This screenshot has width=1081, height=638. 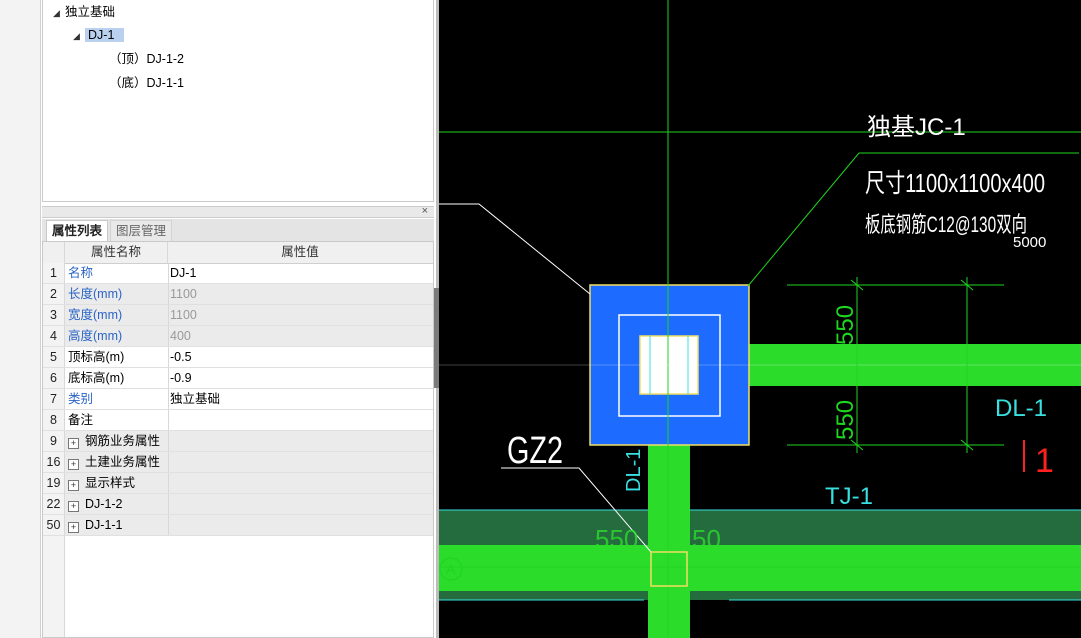 I want to click on tree-node-label: DJ-1, so click(x=105, y=35).